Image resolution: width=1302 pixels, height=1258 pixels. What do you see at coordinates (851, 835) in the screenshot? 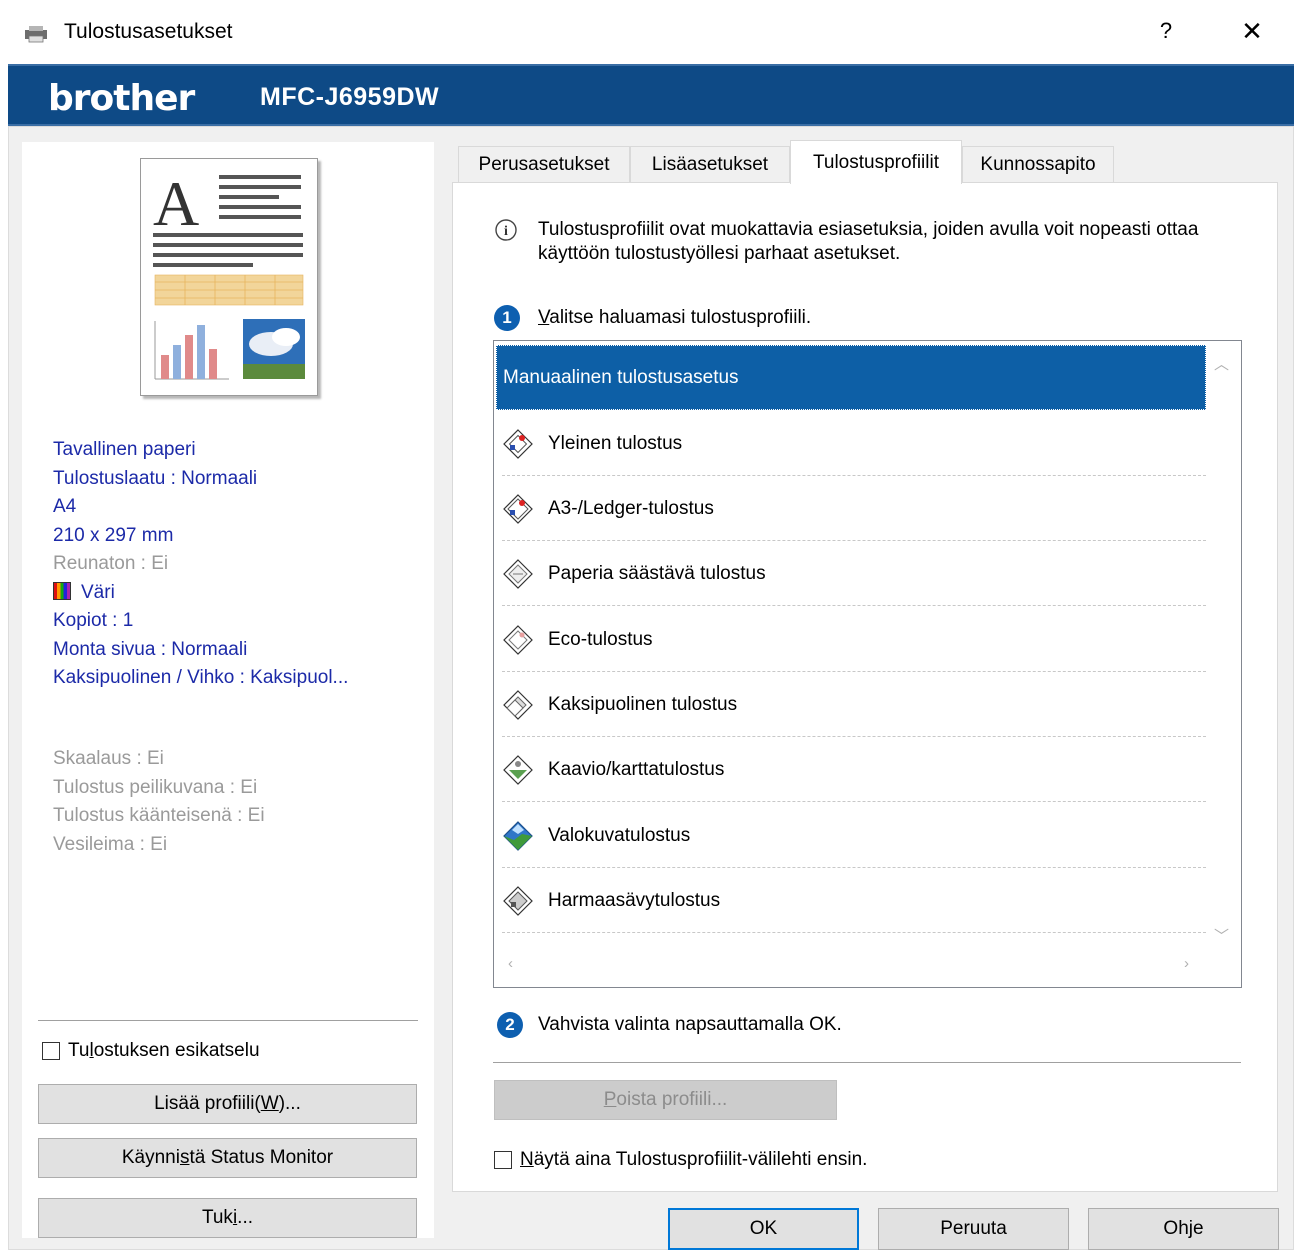
I see `list-item-photo-print: Valokuvatulostus` at bounding box center [851, 835].